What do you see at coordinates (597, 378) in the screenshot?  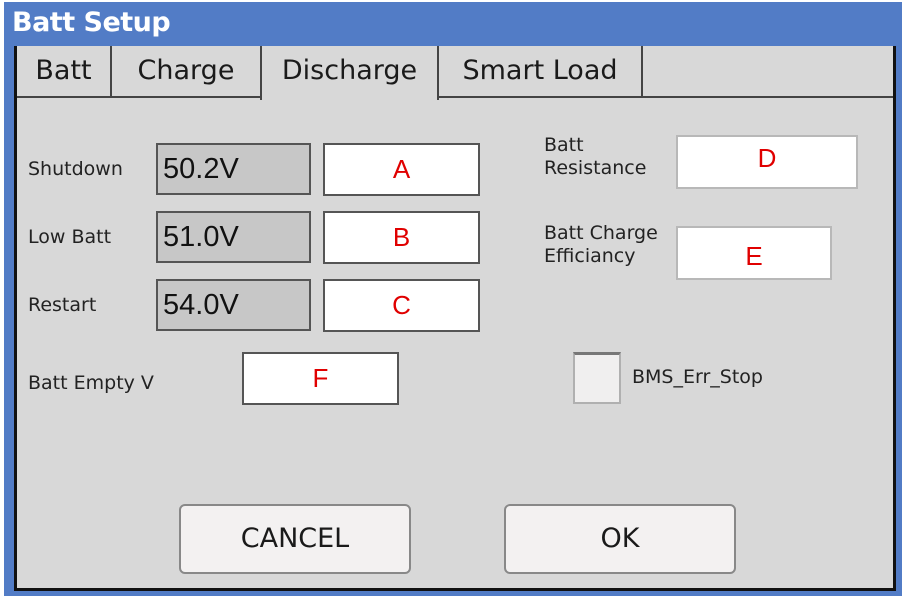 I see `bms-err-stop-checkbox` at bounding box center [597, 378].